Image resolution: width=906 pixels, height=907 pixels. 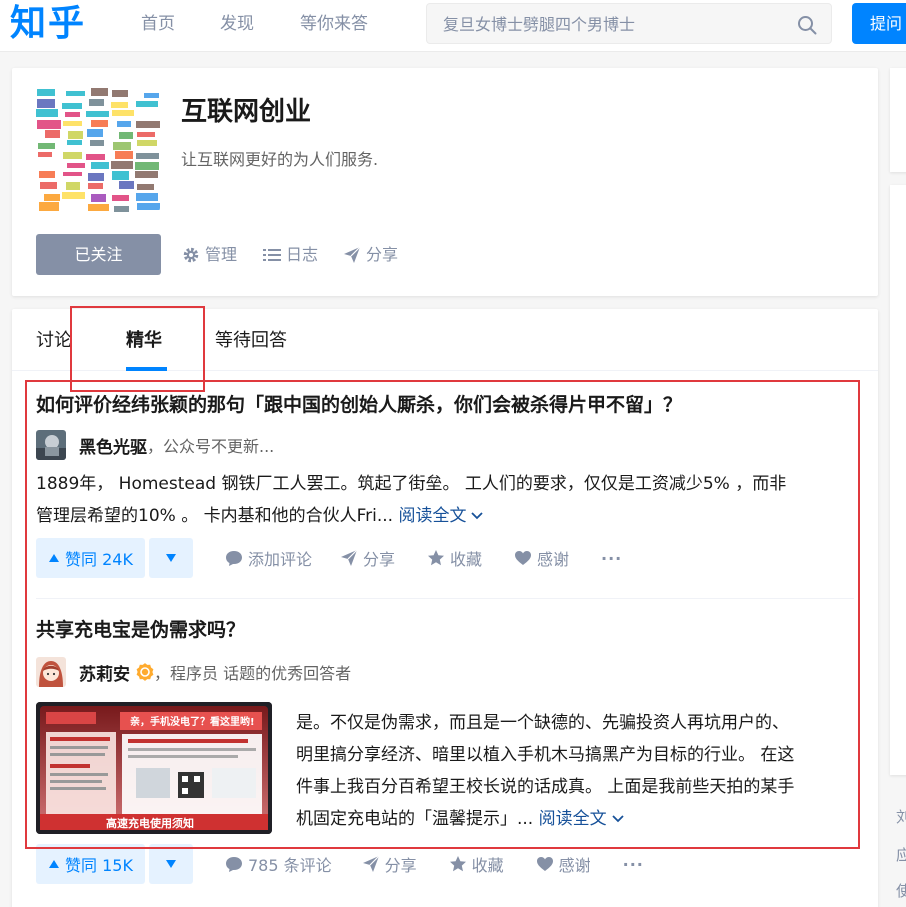 I want to click on comments-count-label: 785 条评论, so click(x=289, y=865).